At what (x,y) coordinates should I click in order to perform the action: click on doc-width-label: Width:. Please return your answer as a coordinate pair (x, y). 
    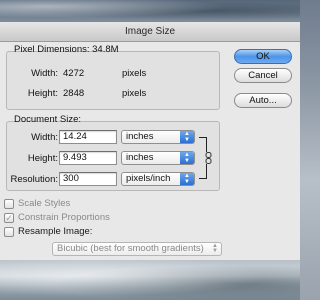
    Looking at the image, I should click on (44, 137).